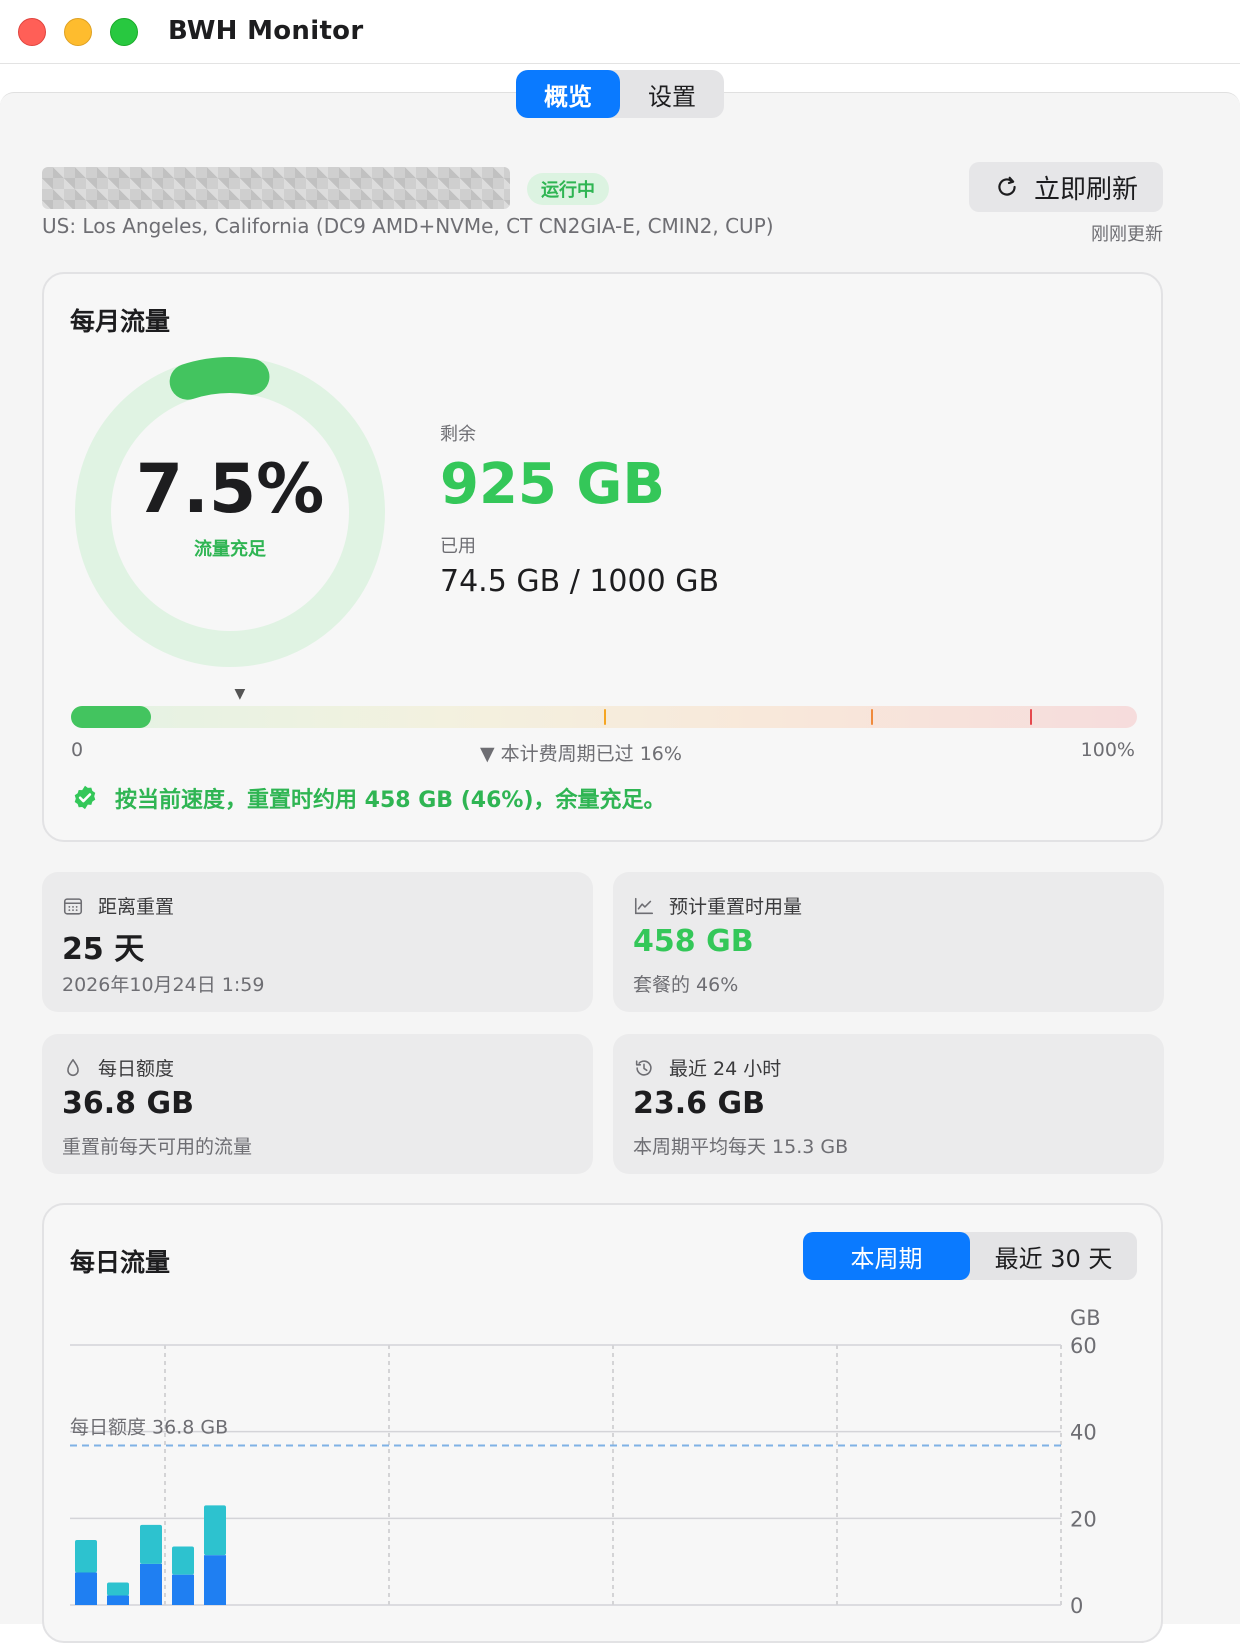 The width and height of the screenshot is (1240, 1645). I want to click on zoom-window-button, so click(124, 32).